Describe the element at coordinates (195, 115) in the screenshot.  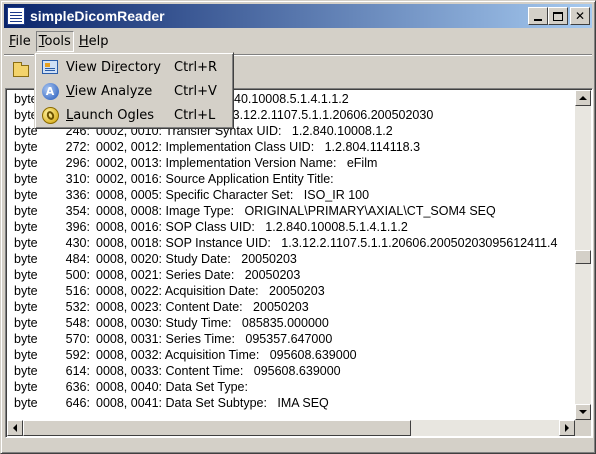
I see `menu-item-shortcut: Ctrl+L` at that location.